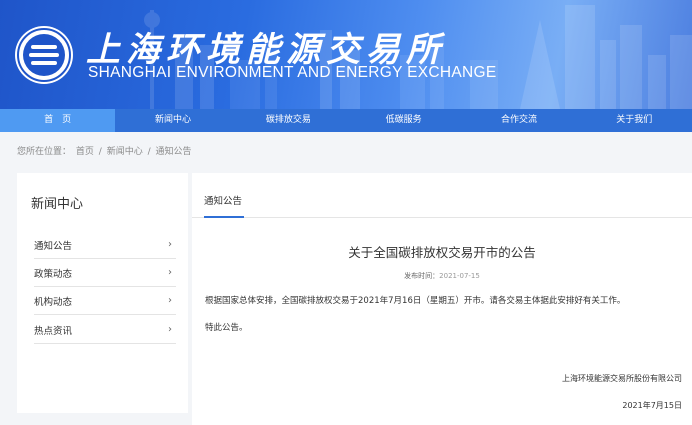 This screenshot has height=425, width=692. I want to click on tab-divider, so click(442, 217).